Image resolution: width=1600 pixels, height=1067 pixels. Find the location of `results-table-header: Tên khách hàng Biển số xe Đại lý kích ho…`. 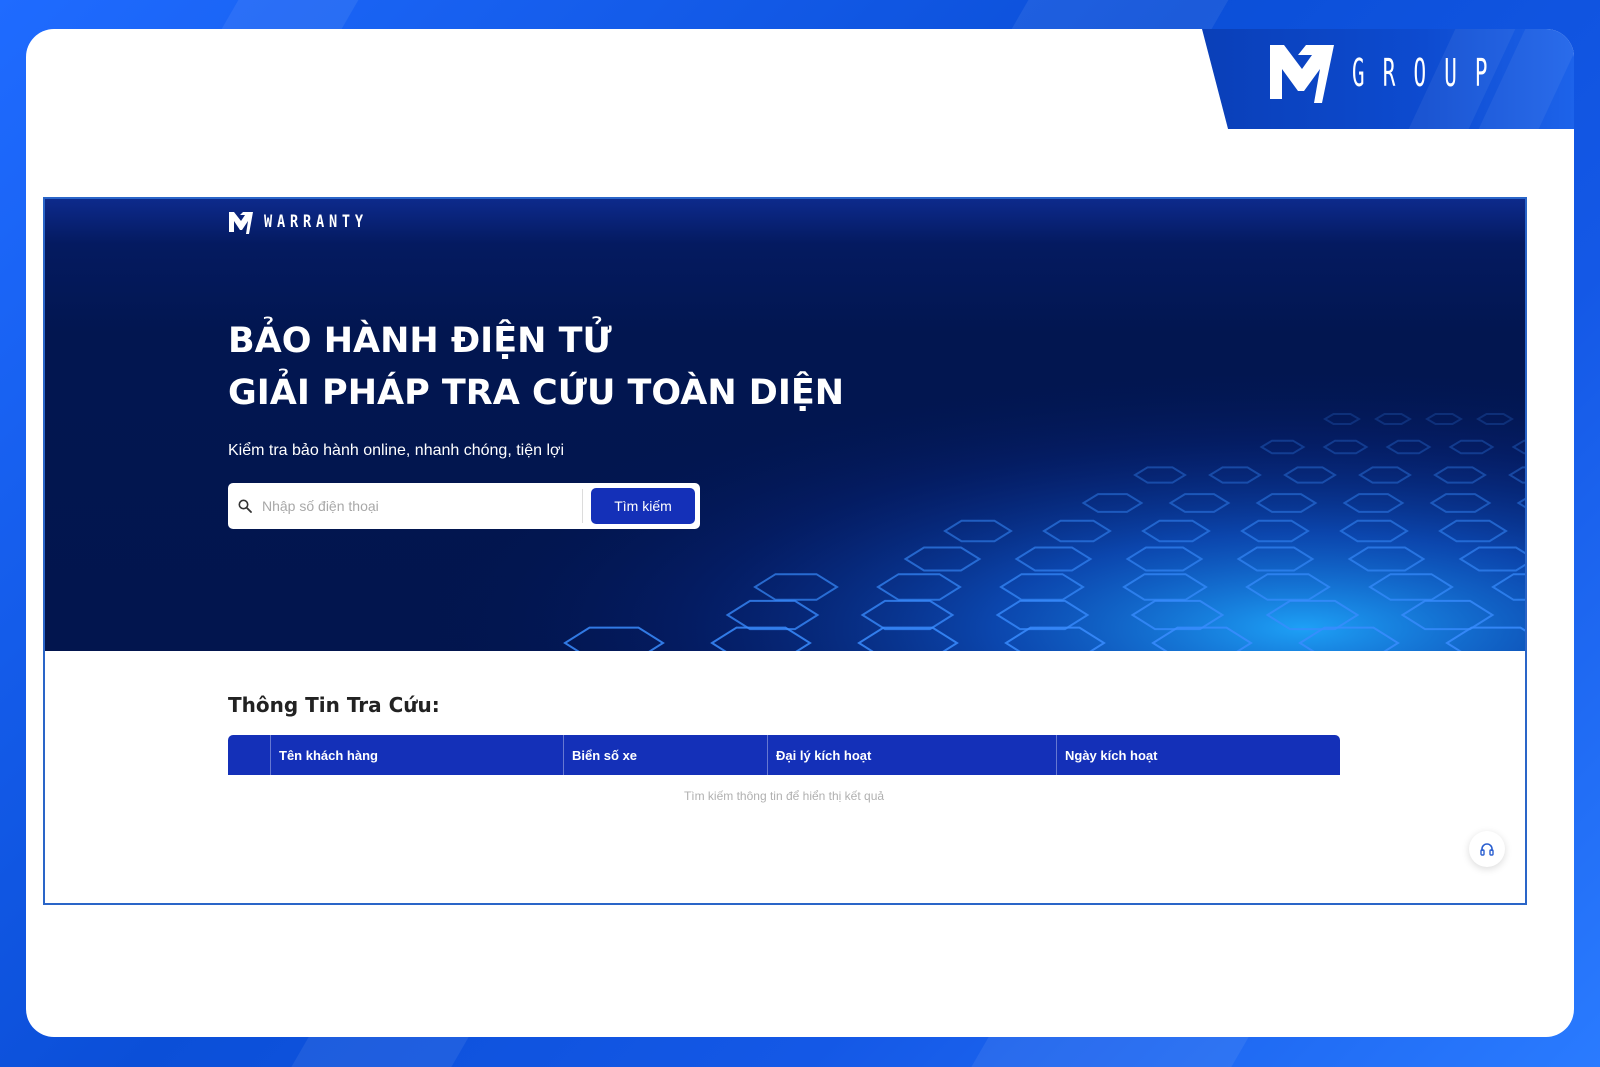

results-table-header: Tên khách hàng Biển số xe Đại lý kích ho… is located at coordinates (784, 755).